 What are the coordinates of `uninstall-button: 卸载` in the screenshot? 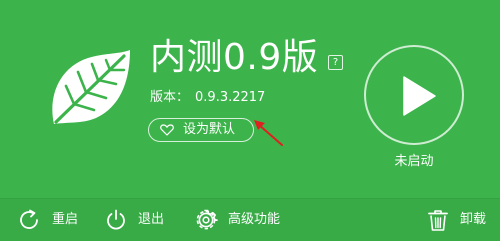 It's located at (461, 220).